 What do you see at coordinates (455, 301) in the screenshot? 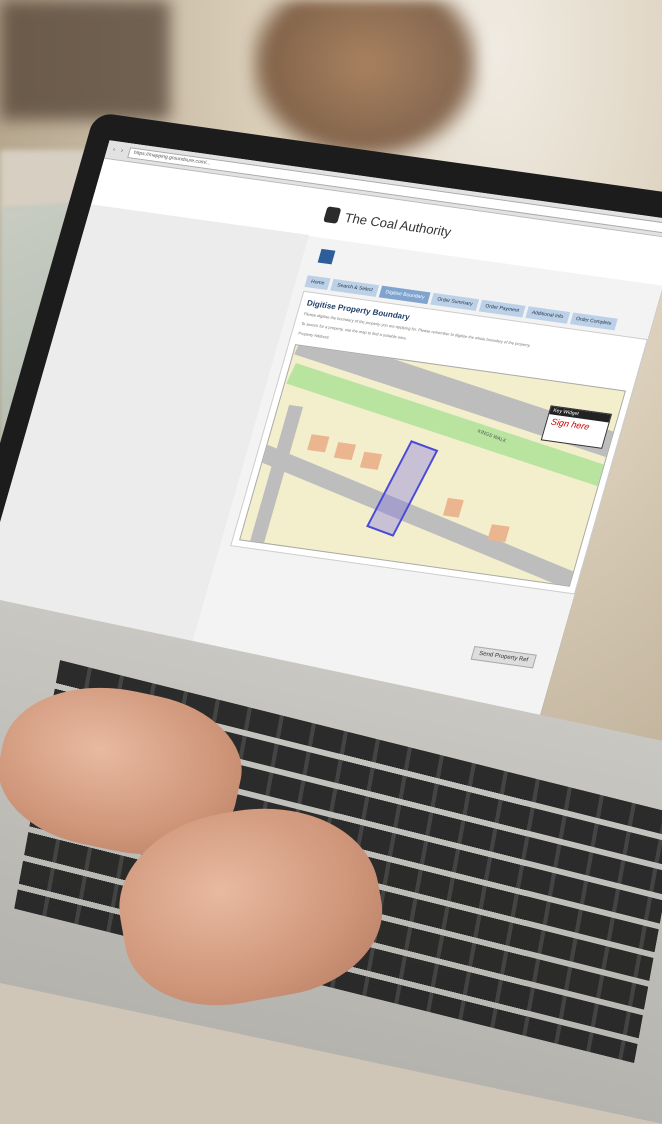
I see `tab: Order Summary` at bounding box center [455, 301].